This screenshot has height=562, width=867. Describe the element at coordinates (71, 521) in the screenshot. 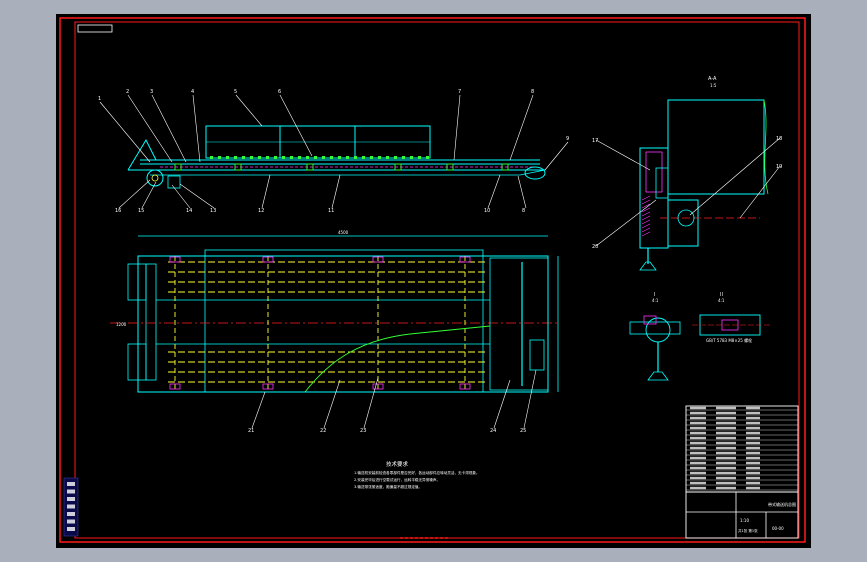

I see `hatch-icon` at that location.